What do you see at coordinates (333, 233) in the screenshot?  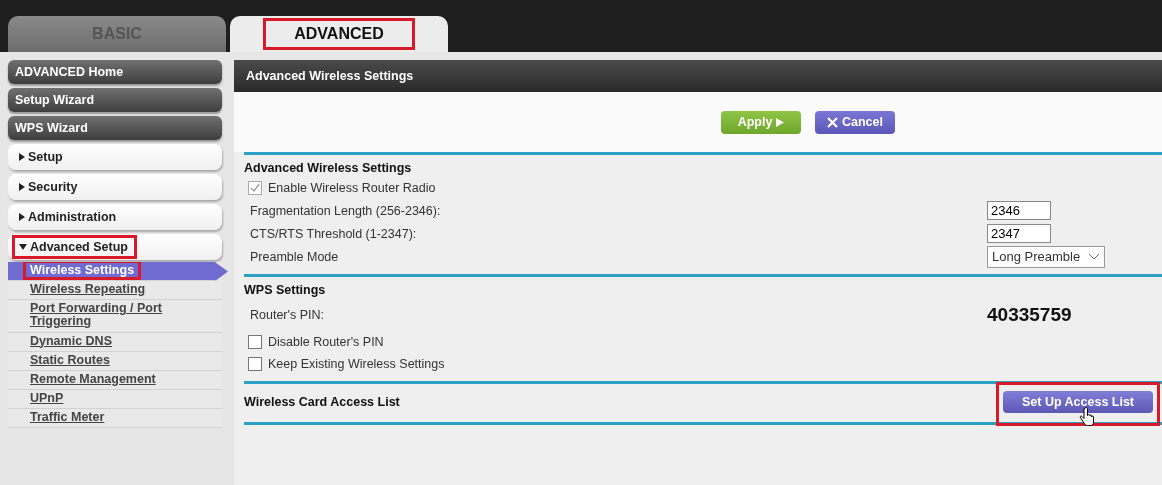 I see `field-label: CTS/RTS Threshold (1-2347):` at bounding box center [333, 233].